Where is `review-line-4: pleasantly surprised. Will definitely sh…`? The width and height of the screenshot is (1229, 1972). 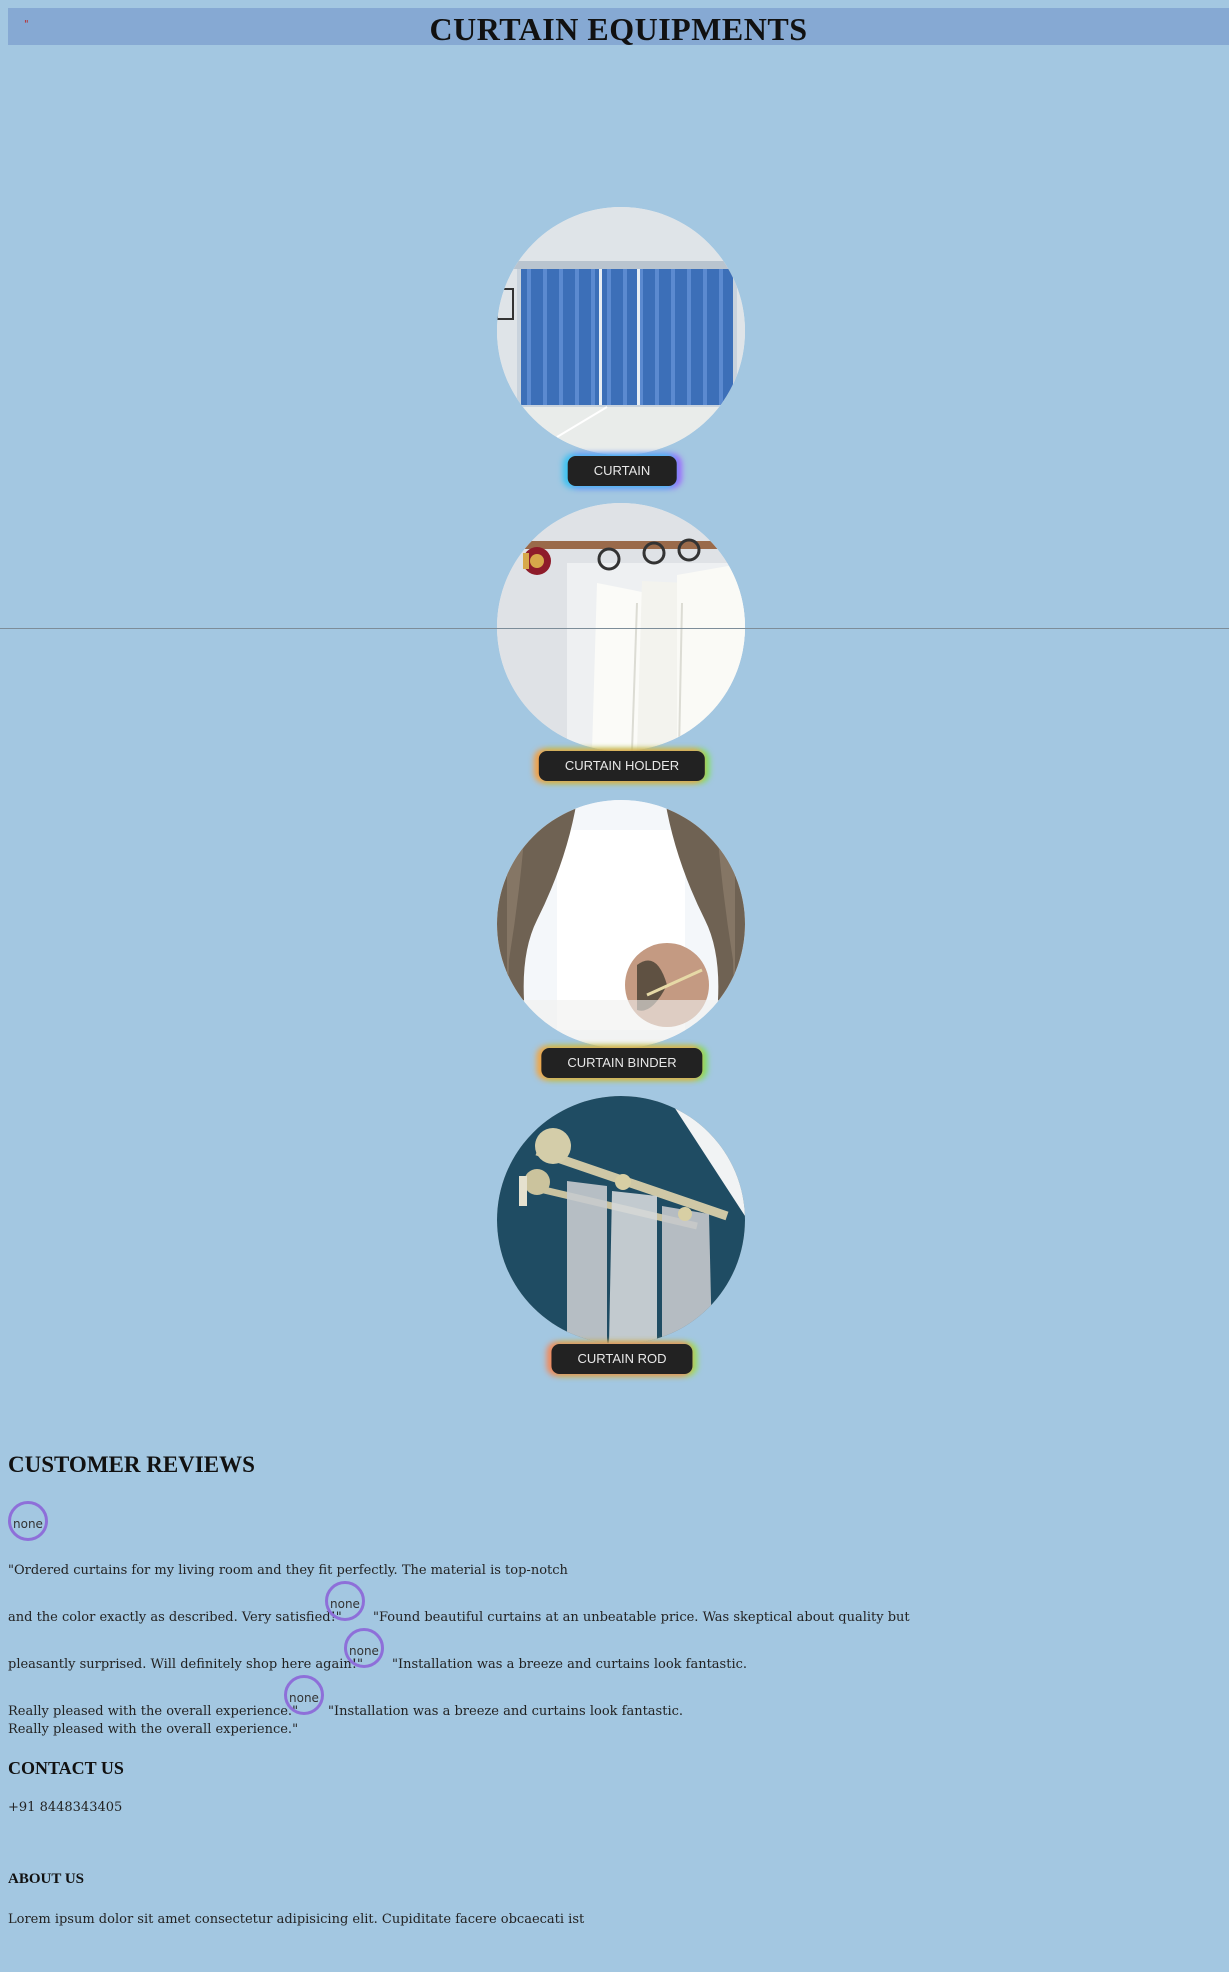 review-line-4: pleasantly surprised. Will definitely sh… is located at coordinates (185, 1664).